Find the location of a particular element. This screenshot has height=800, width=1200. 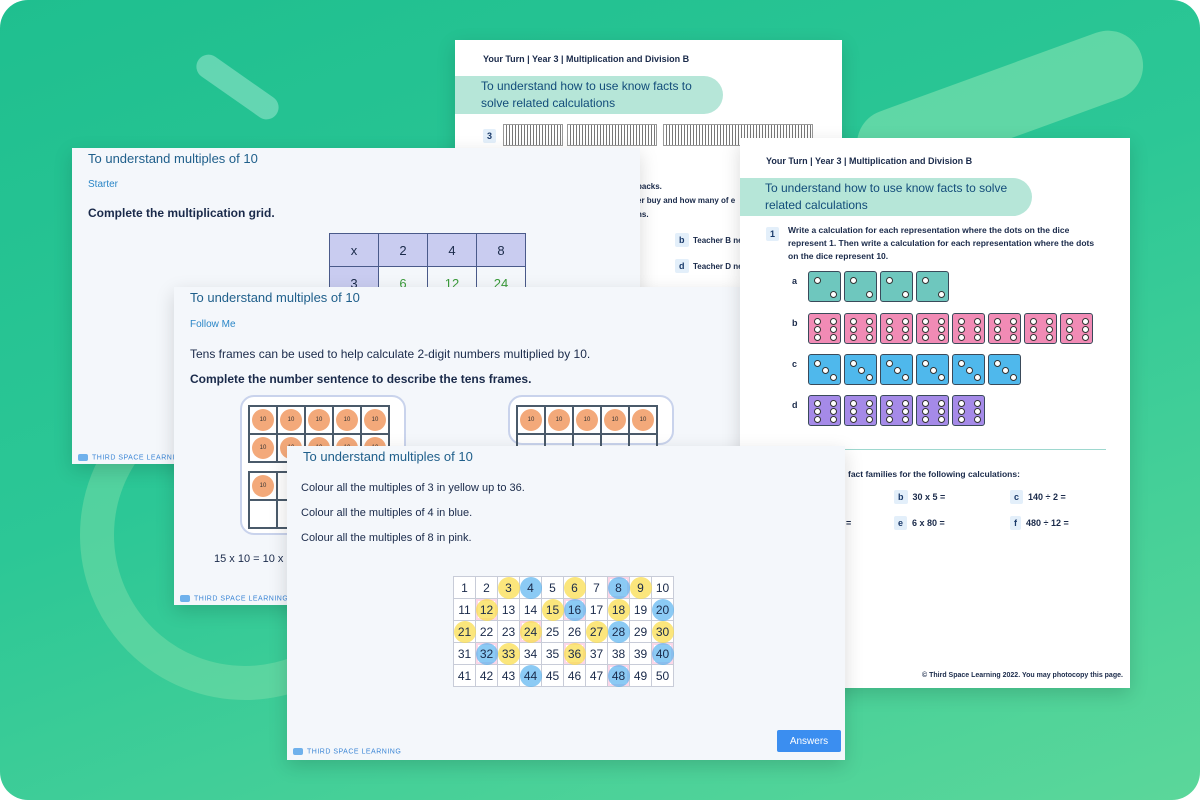

hundred-cell: 30 is located at coordinates (663, 632).